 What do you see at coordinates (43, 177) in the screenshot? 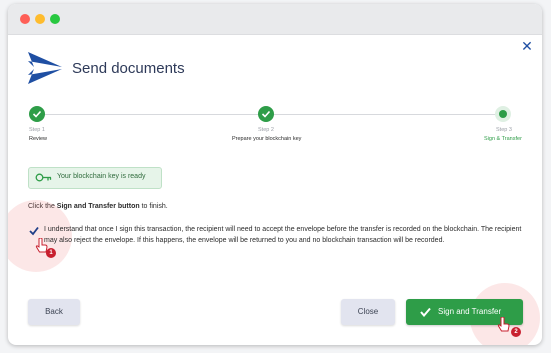
I see `key-icon` at bounding box center [43, 177].